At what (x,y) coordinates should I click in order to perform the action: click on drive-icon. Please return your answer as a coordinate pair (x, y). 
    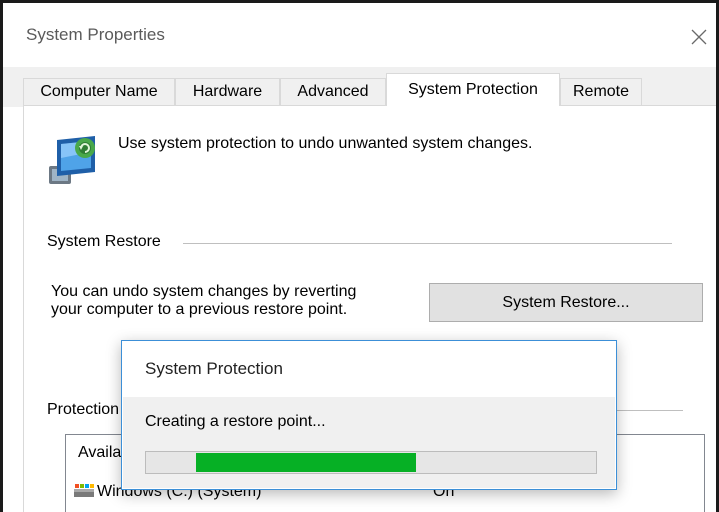
    Looking at the image, I should click on (84, 490).